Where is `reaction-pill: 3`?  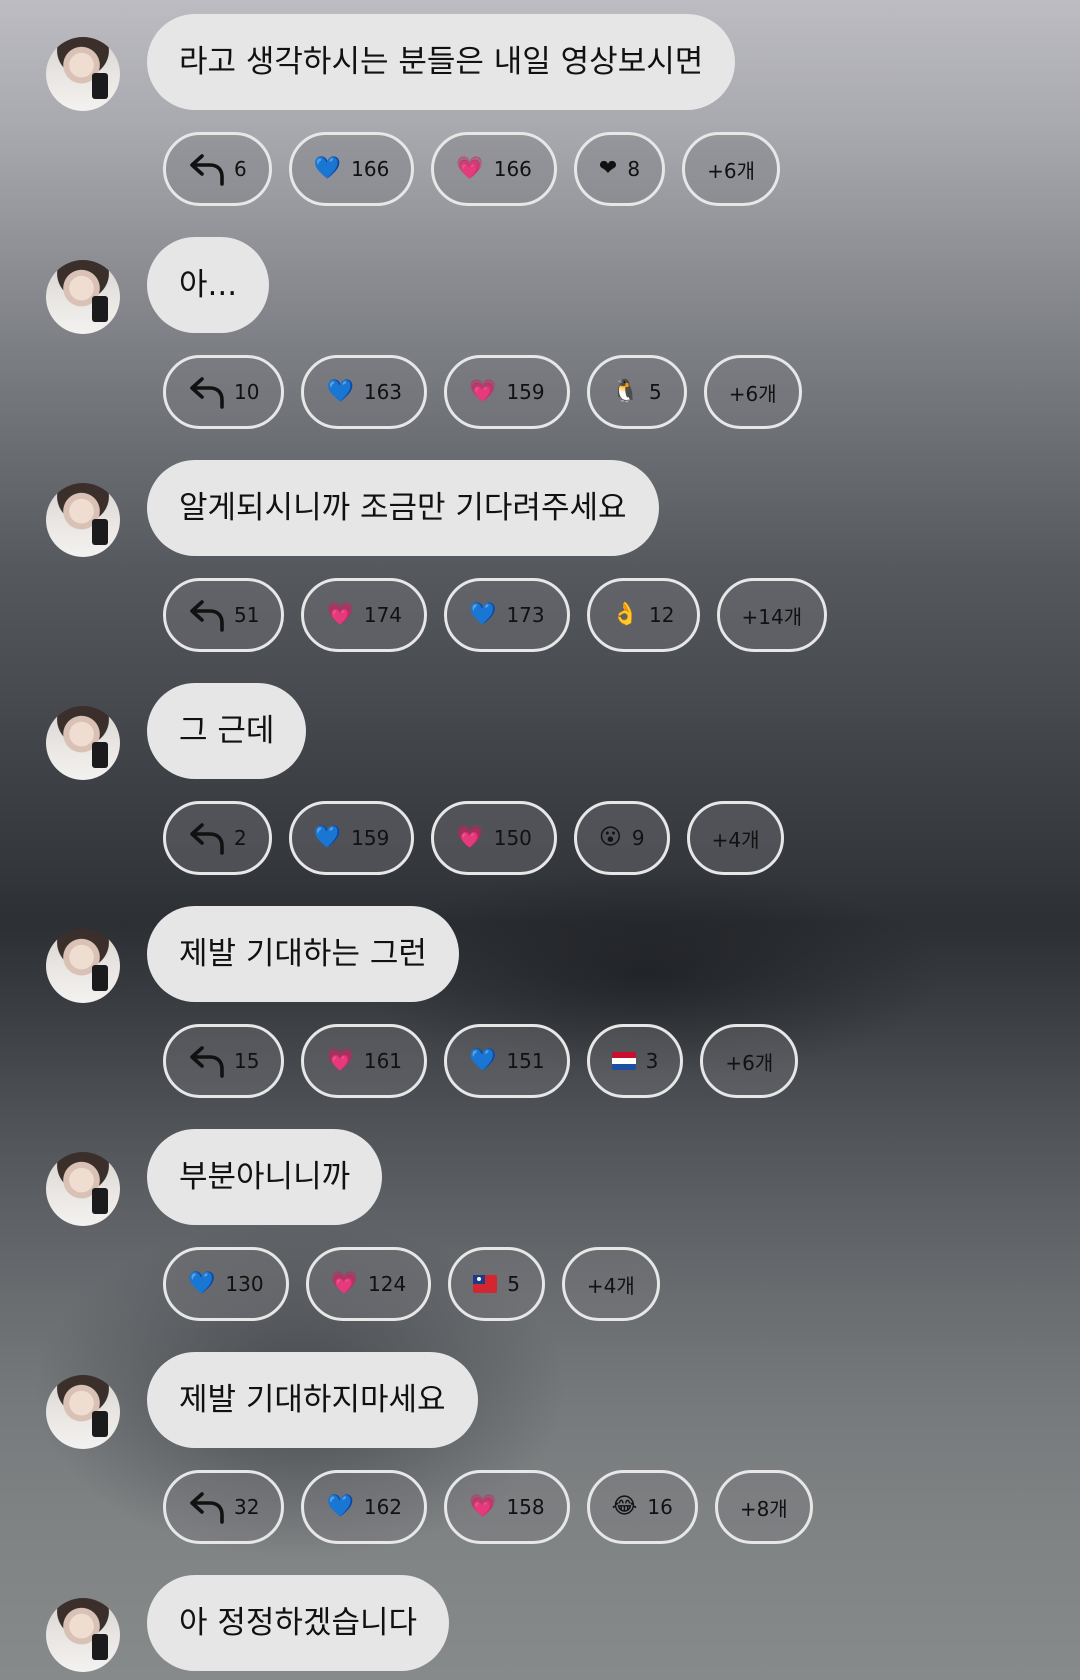
reaction-pill: 3 is located at coordinates (635, 1061).